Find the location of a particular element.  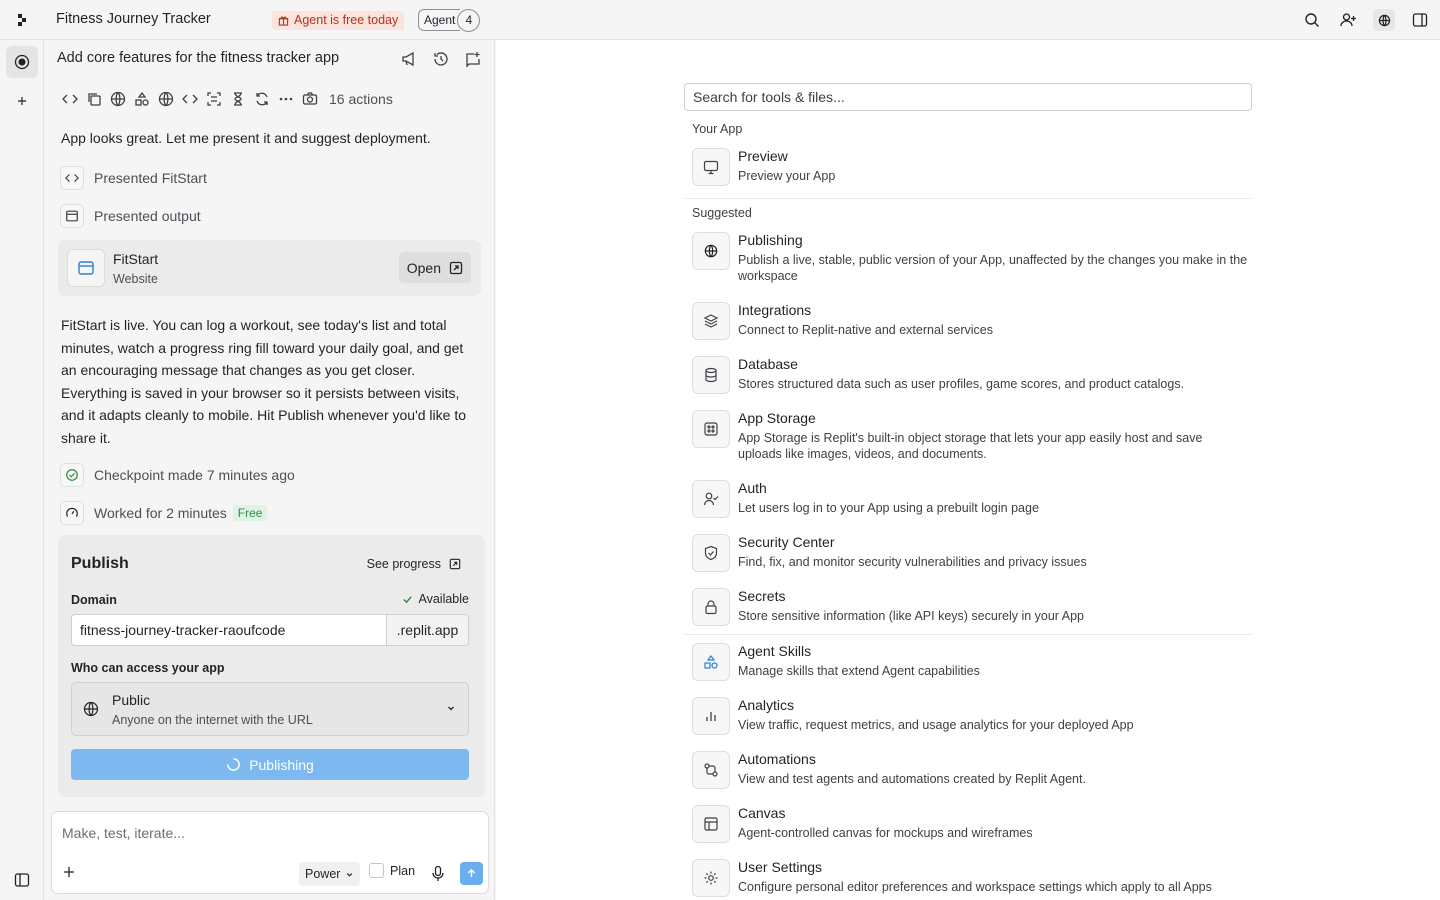

domain-suffix: .replit.app is located at coordinates (428, 630).